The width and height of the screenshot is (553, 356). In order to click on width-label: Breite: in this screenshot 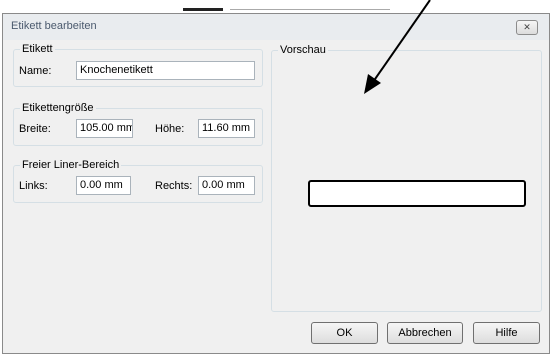, I will do `click(35, 129)`.